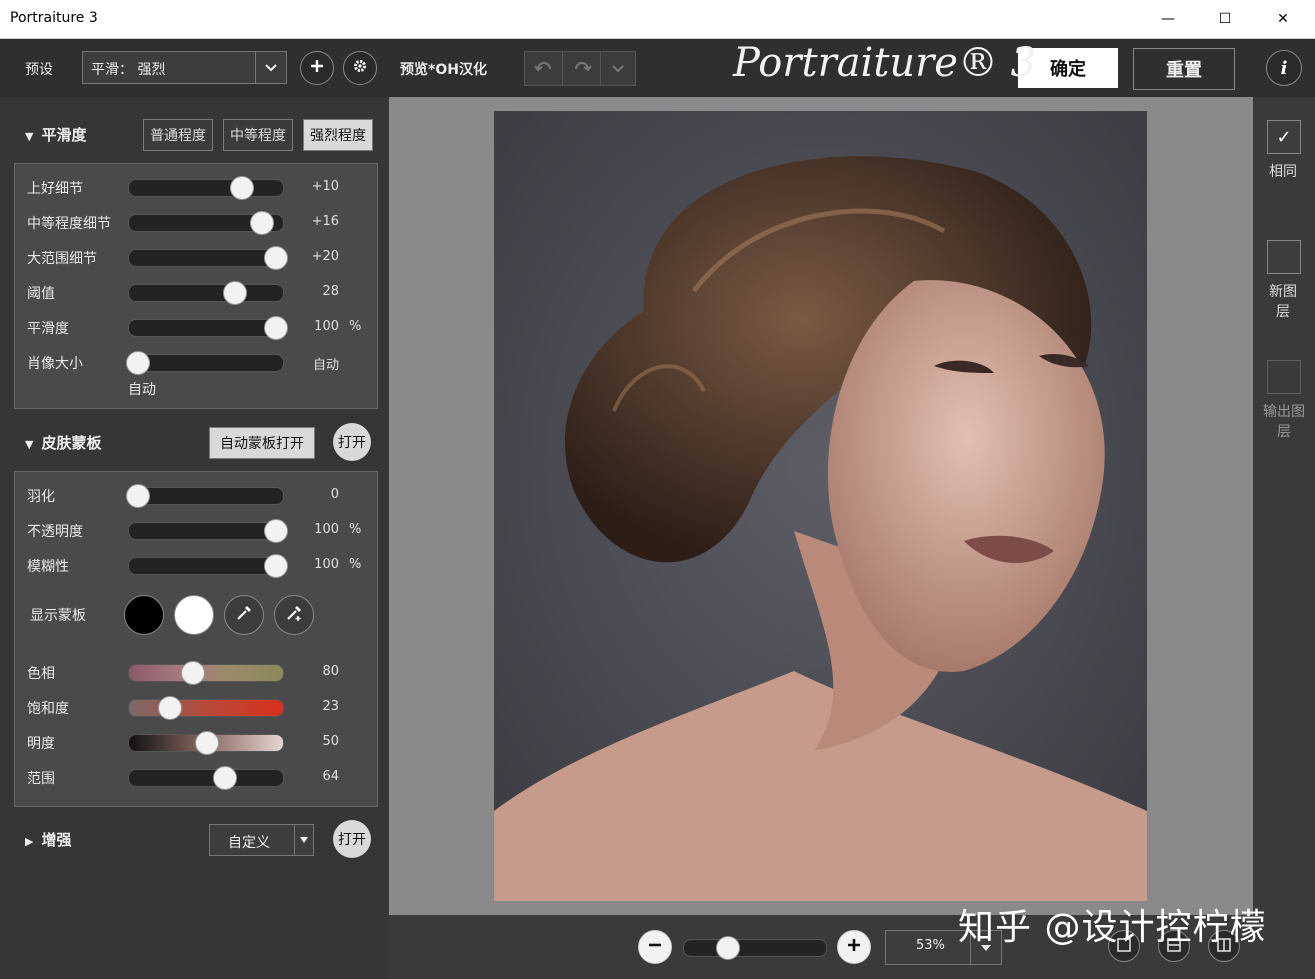  What do you see at coordinates (55, 364) in the screenshot?
I see `smoothing-5-label: 肖像大小` at bounding box center [55, 364].